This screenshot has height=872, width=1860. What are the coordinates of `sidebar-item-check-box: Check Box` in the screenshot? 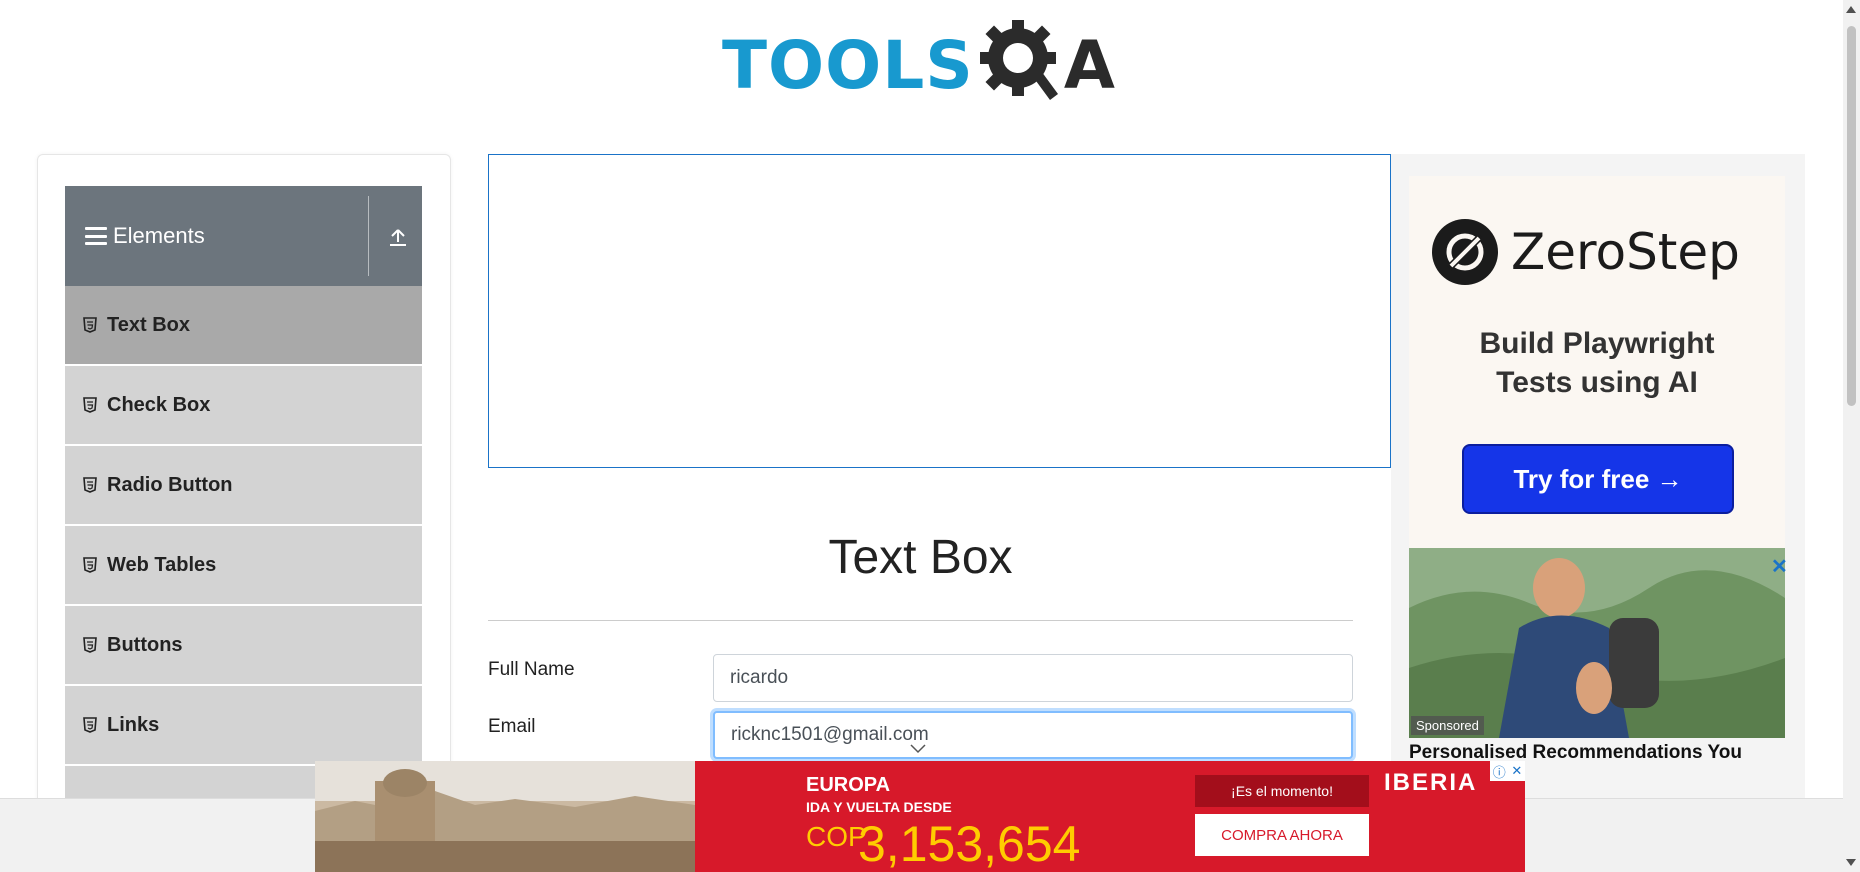 It's located at (243, 406).